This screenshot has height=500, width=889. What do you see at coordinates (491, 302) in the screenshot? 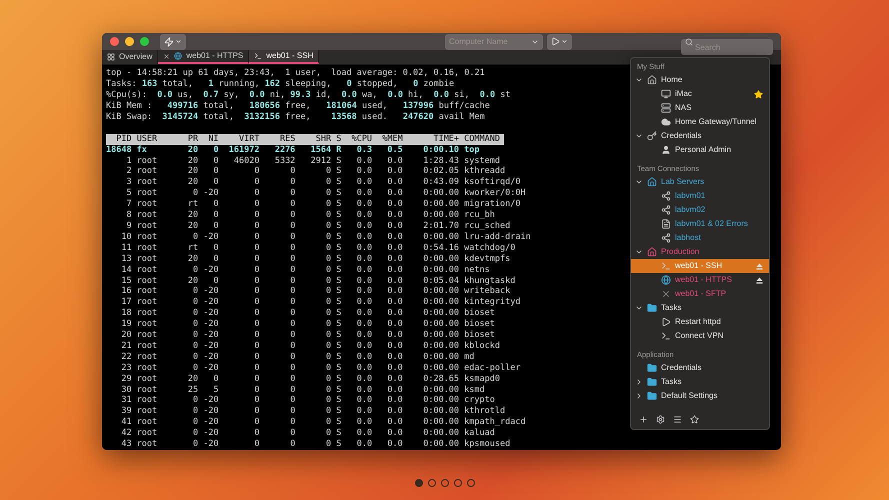
I see `table-cell-text: kintegrityd` at bounding box center [491, 302].